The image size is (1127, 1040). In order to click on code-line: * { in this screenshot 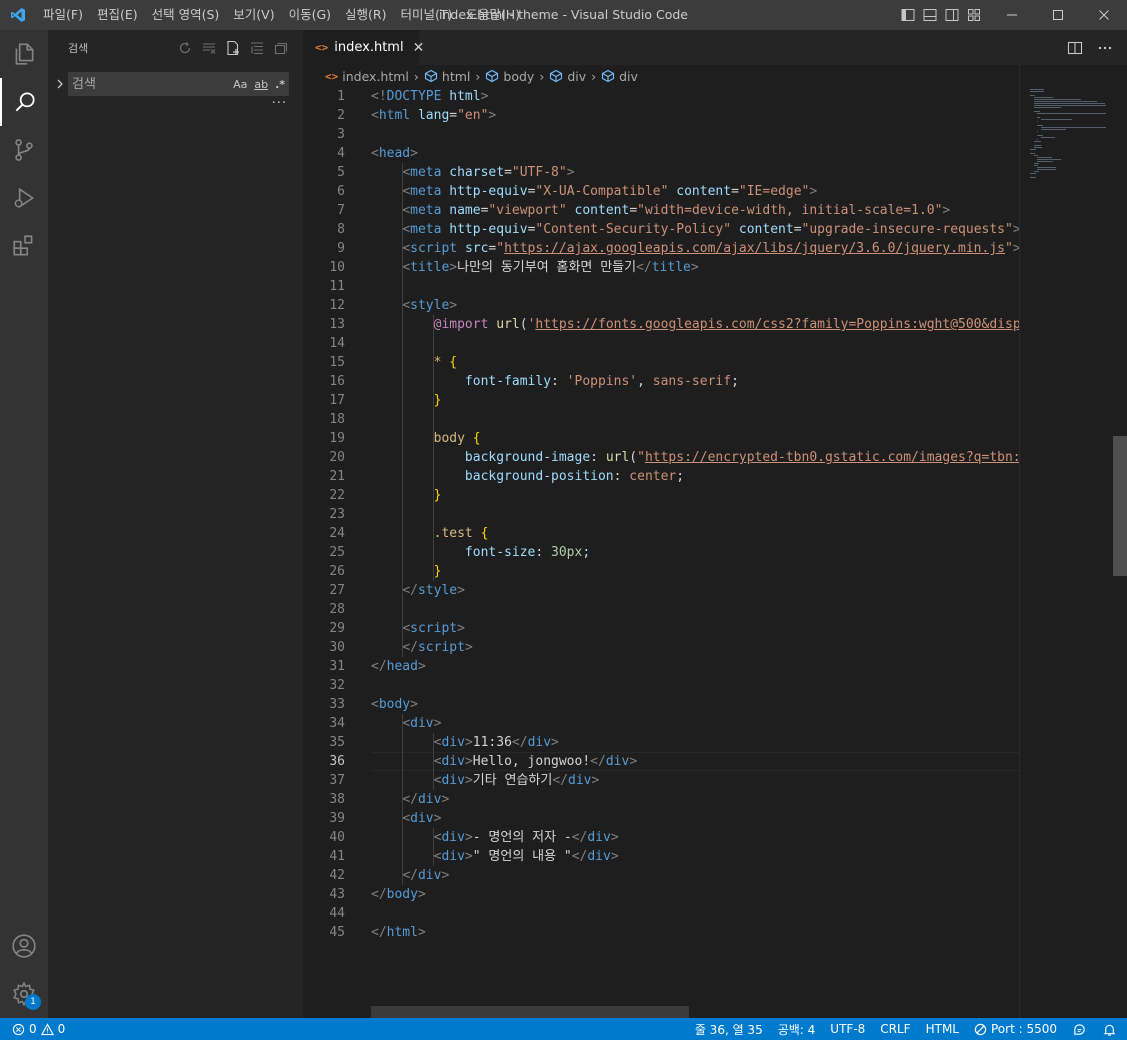, I will do `click(414, 362)`.